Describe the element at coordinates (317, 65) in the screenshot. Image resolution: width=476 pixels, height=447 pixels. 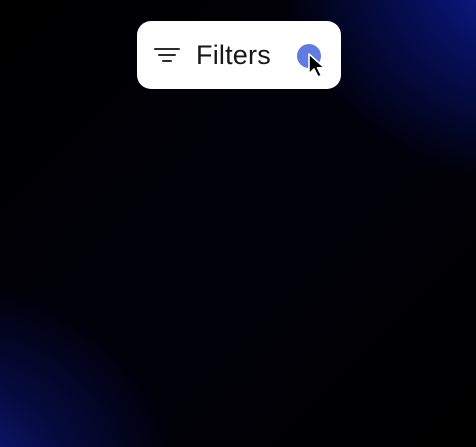
I see `mouse-cursor-icon` at that location.